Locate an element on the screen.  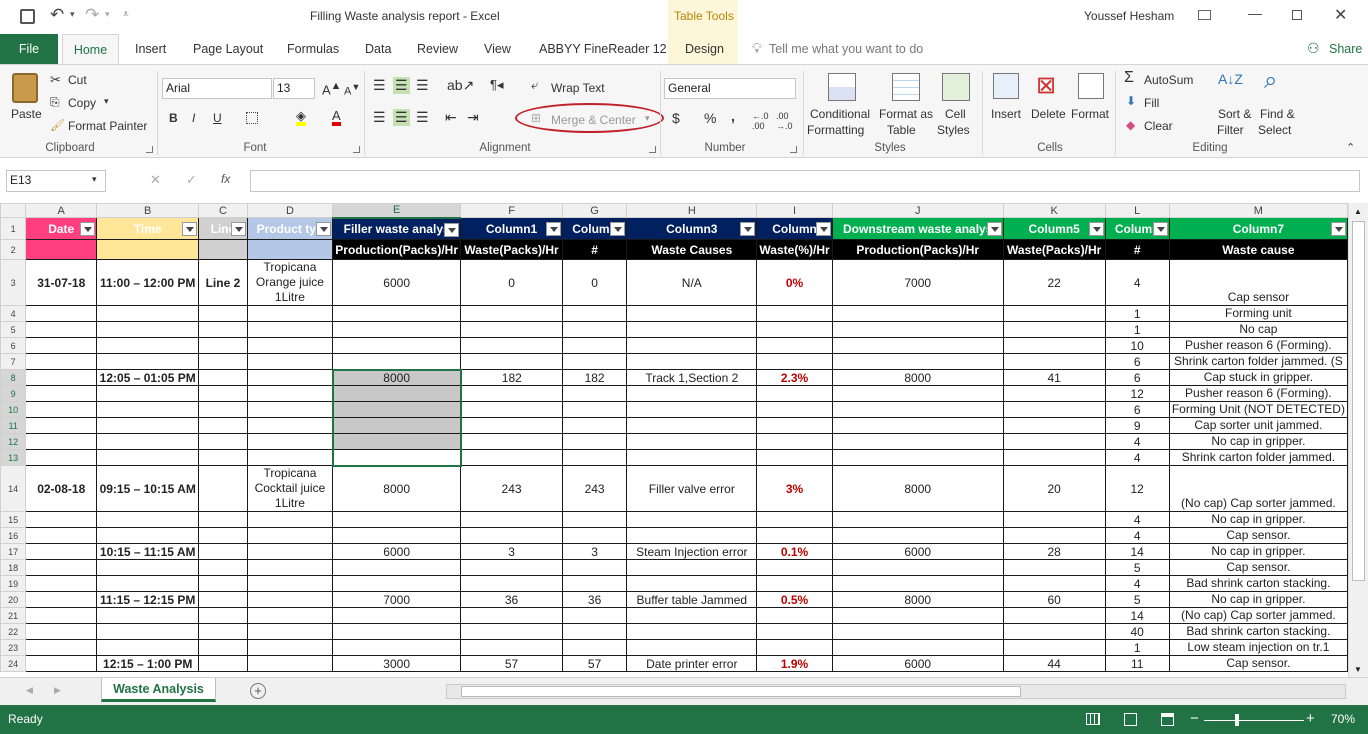
decrease-decimal-icon: .00 →.0 is located at coordinates (784, 121).